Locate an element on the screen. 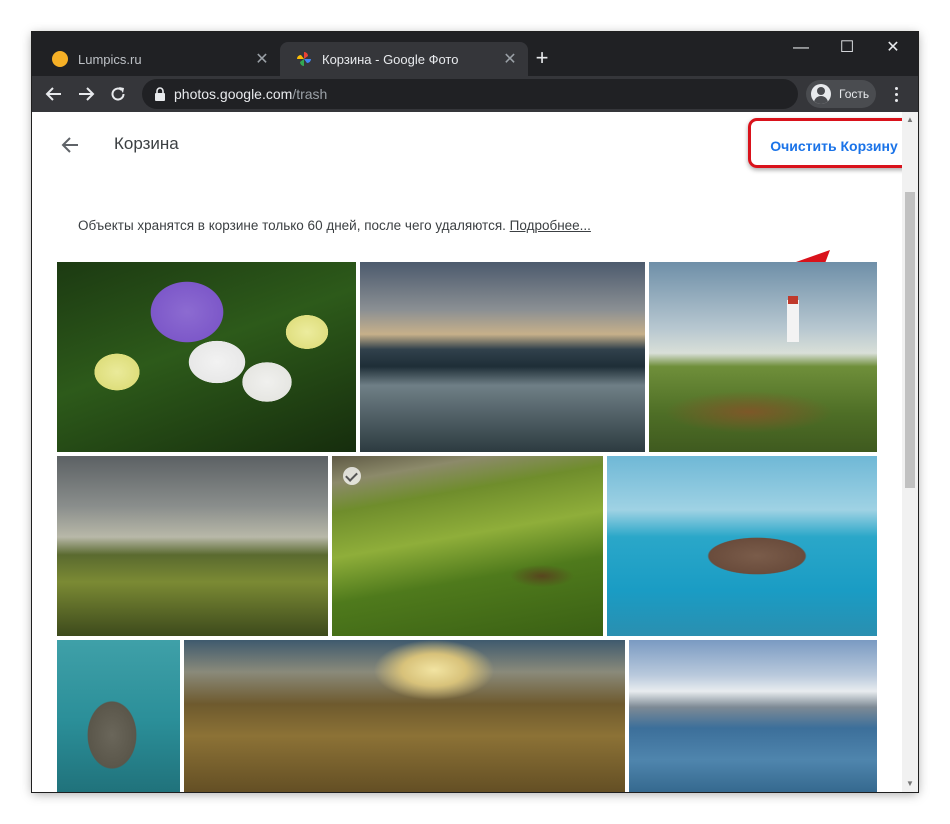  url-path: /trash is located at coordinates (310, 94).